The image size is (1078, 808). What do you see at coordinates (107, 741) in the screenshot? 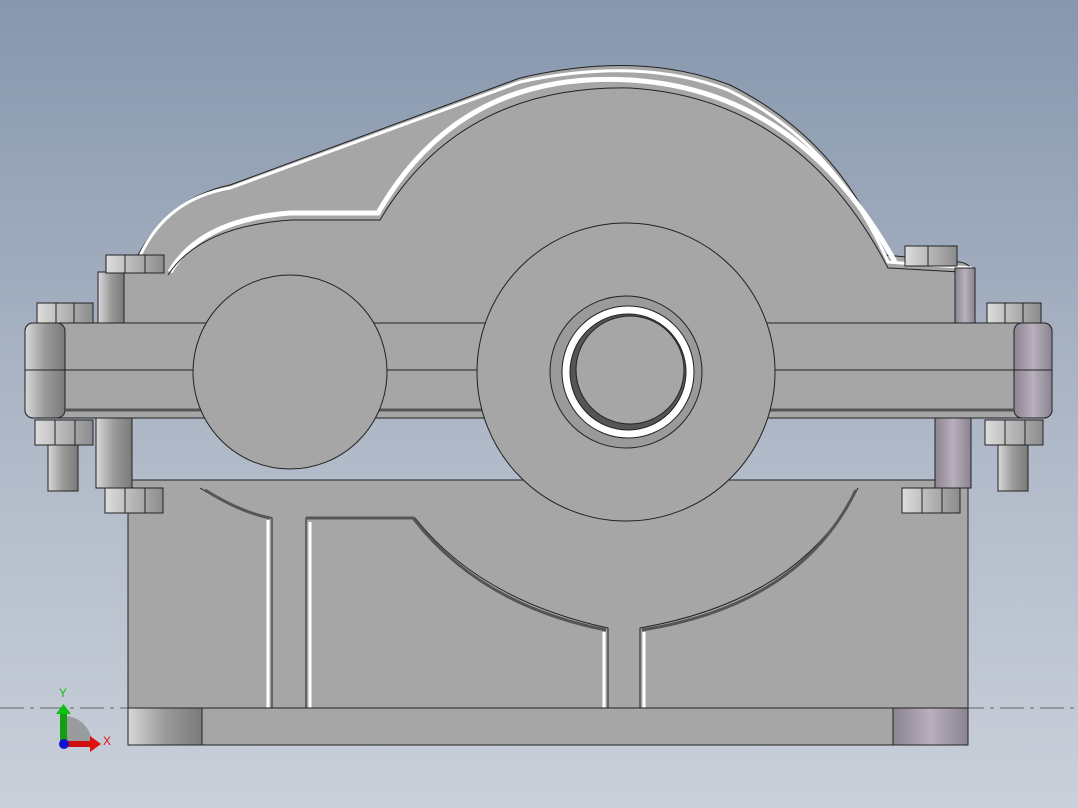
I see `x-axis-label: X` at bounding box center [107, 741].